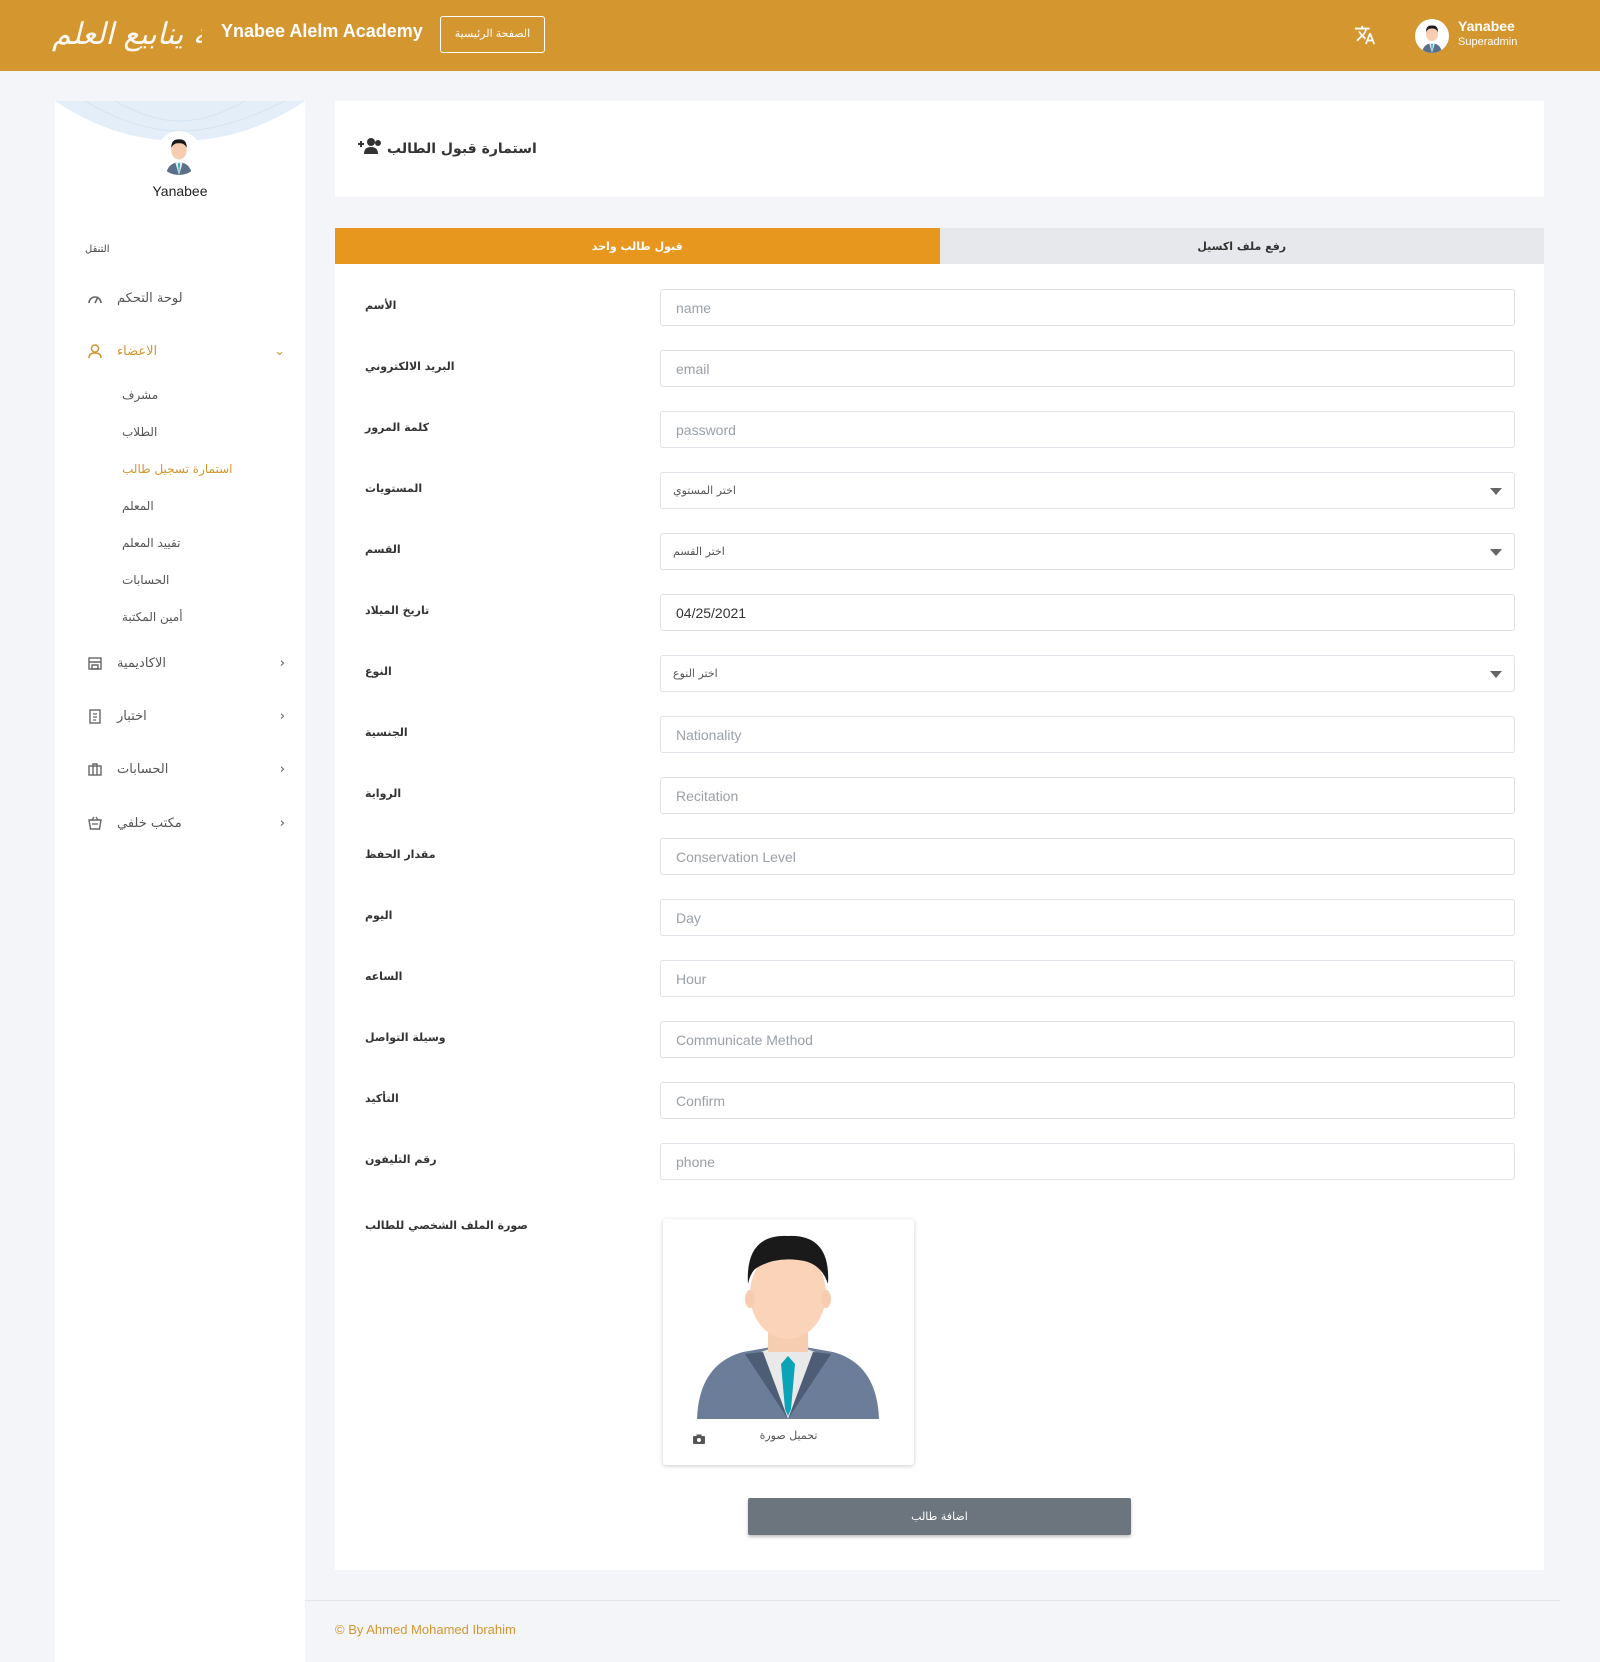 Image resolution: width=1600 pixels, height=1662 pixels. What do you see at coordinates (1488, 42) in the screenshot?
I see `user-role: Superadmin` at bounding box center [1488, 42].